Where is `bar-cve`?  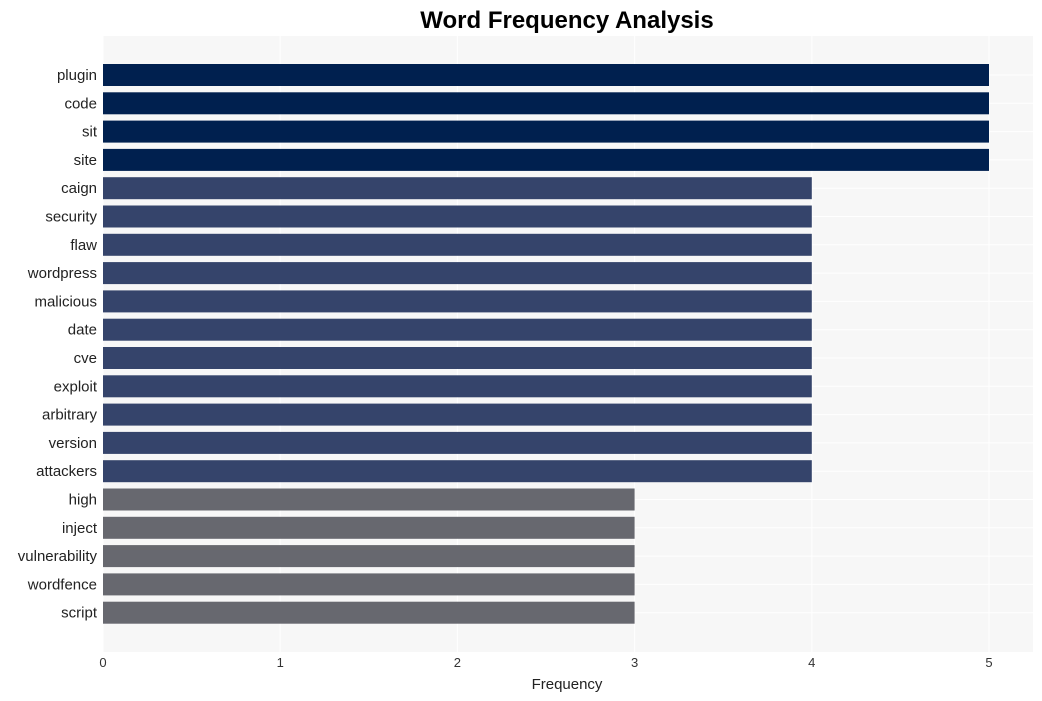
bar-cve is located at coordinates (457, 358).